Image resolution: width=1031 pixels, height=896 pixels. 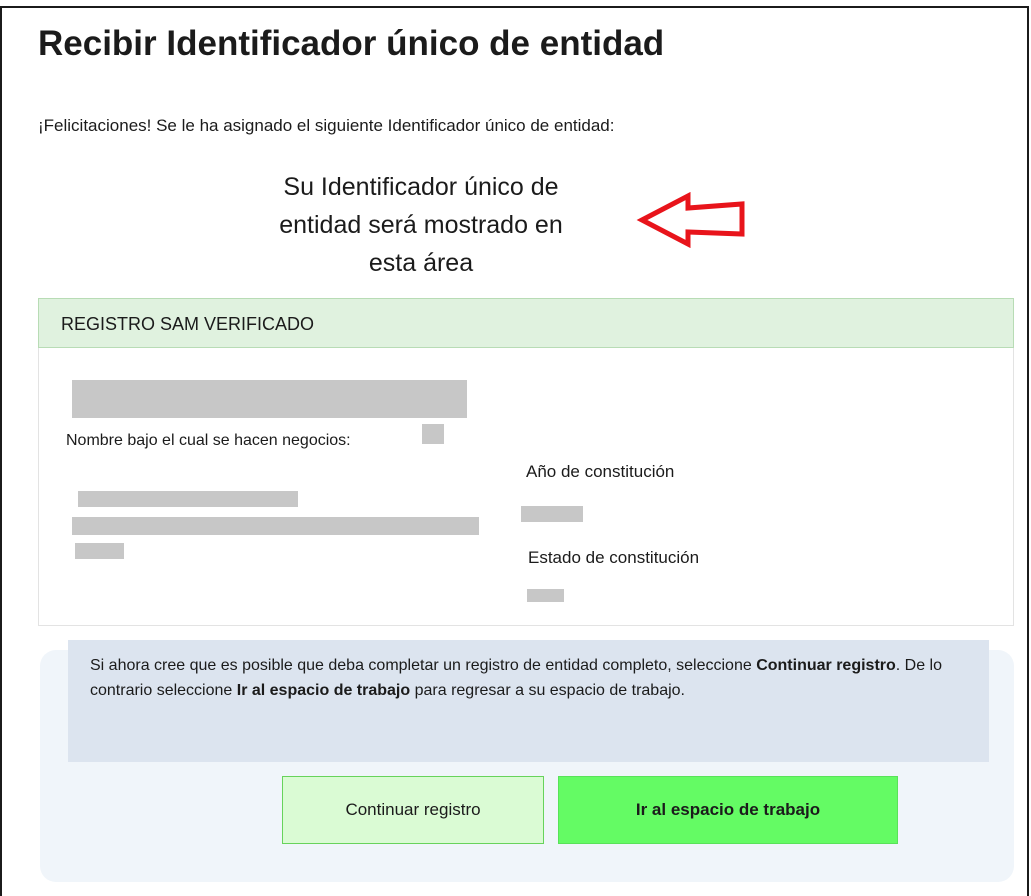 I want to click on instructions-workspace-emphasis: Ir al espacio de trabajo, so click(x=323, y=690).